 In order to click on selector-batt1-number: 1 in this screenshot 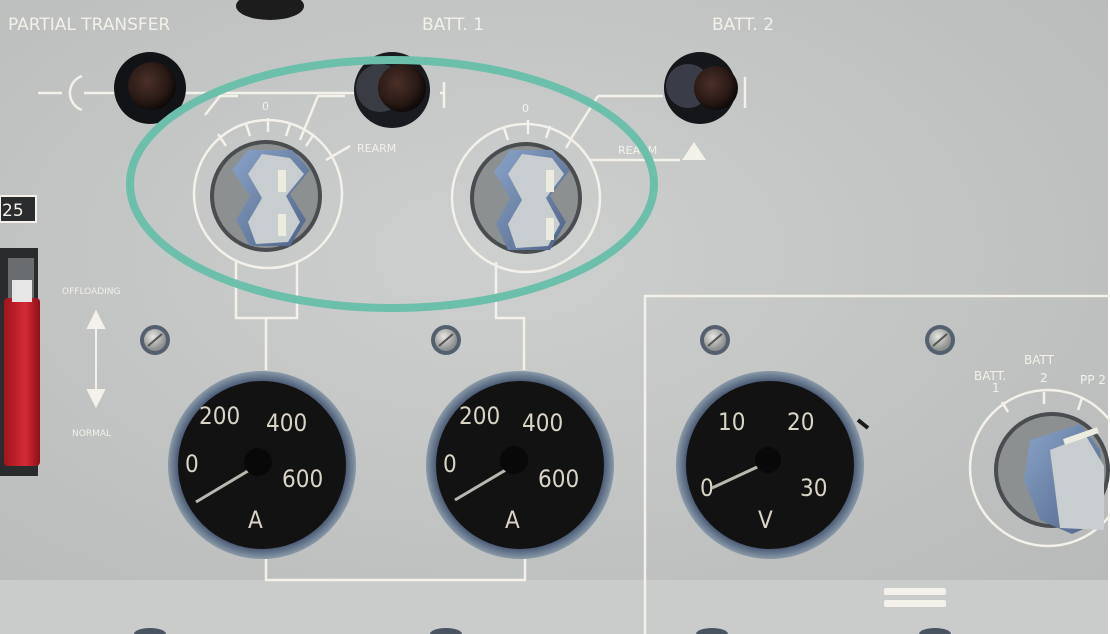, I will do `click(996, 388)`.